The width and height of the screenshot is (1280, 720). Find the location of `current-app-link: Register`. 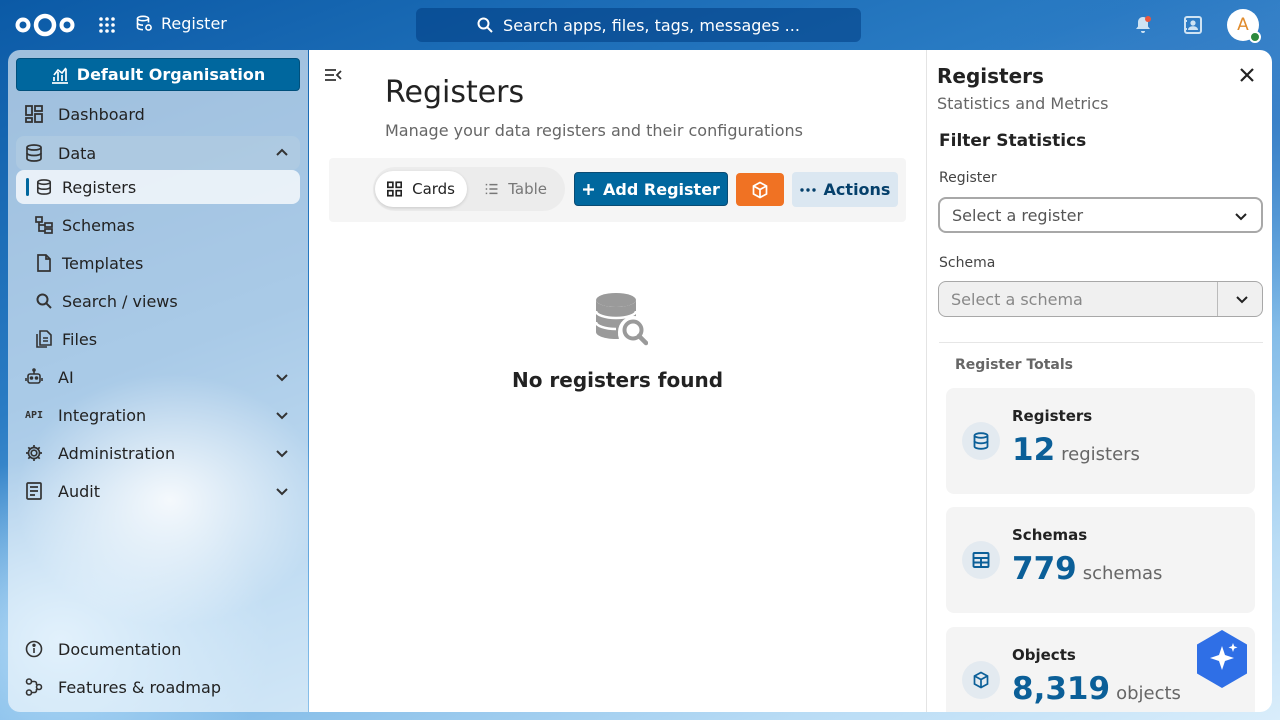

current-app-link: Register is located at coordinates (181, 23).